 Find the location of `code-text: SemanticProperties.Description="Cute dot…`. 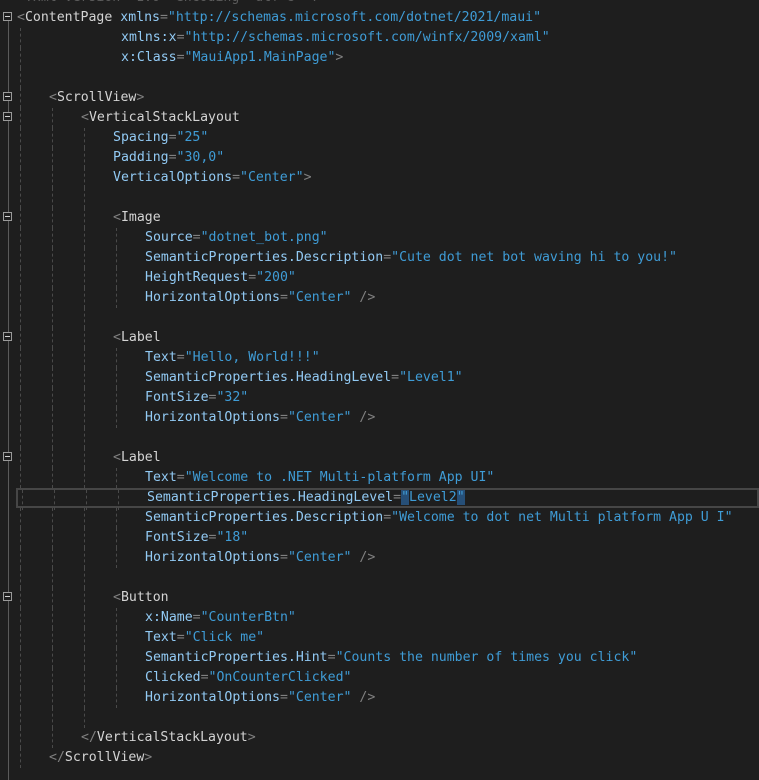

code-text: SemanticProperties.Description="Cute dot… is located at coordinates (347, 258).